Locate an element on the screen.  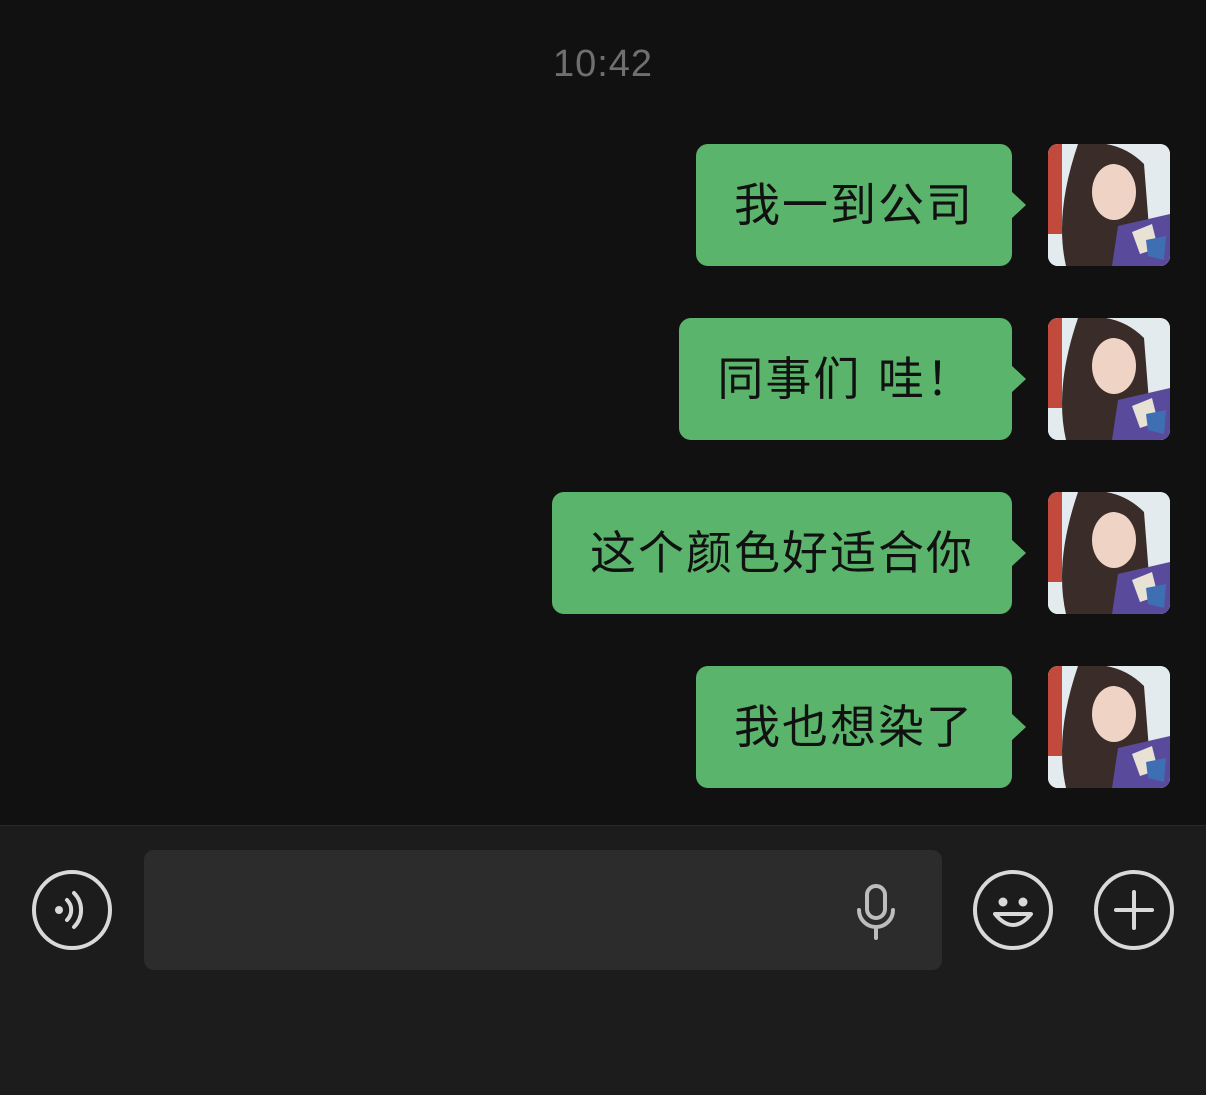
message-bubble: 这个颜色好适合你 is located at coordinates (789, 553).